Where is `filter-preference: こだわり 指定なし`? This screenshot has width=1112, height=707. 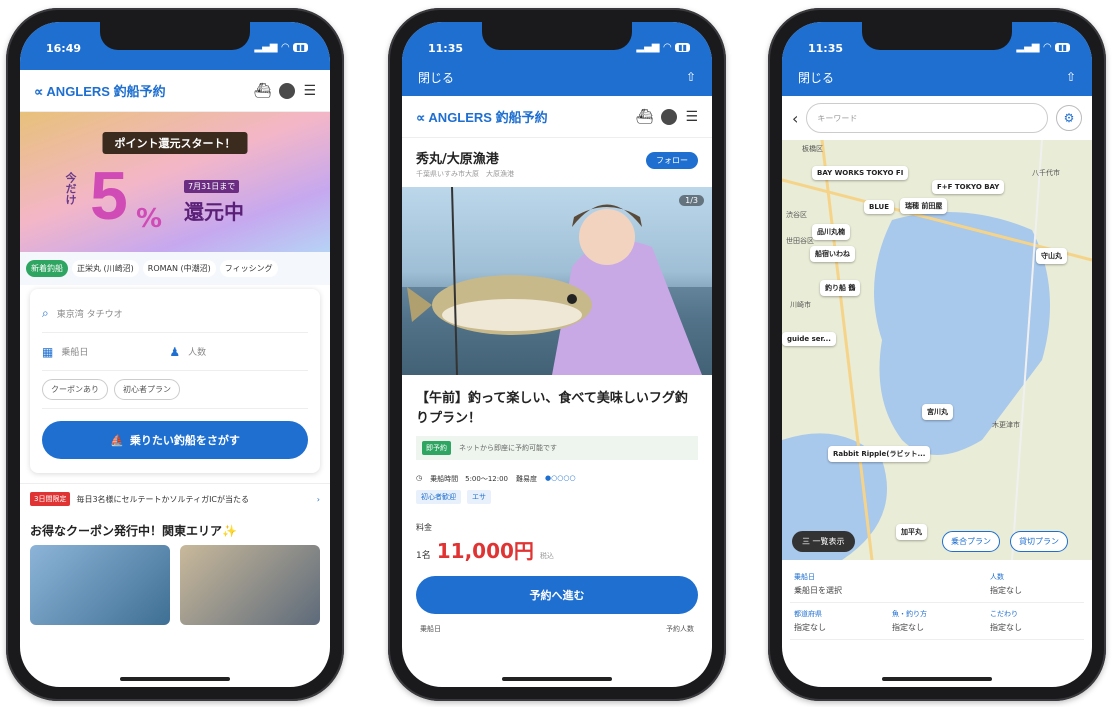
filter-preference: こだわり 指定なし is located at coordinates (1035, 621).